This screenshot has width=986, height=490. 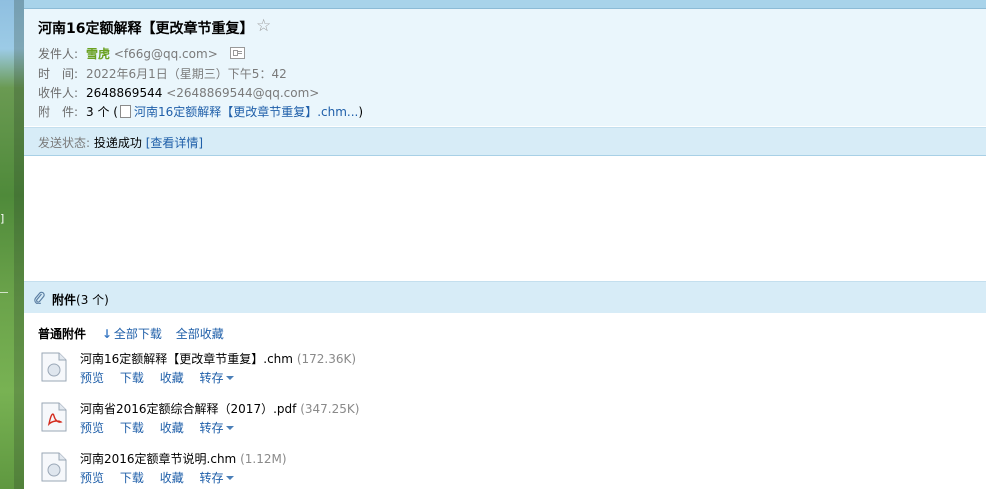 I want to click on attachment-name: 河南16定额解释【更改章节重复】.chm, so click(x=186, y=359).